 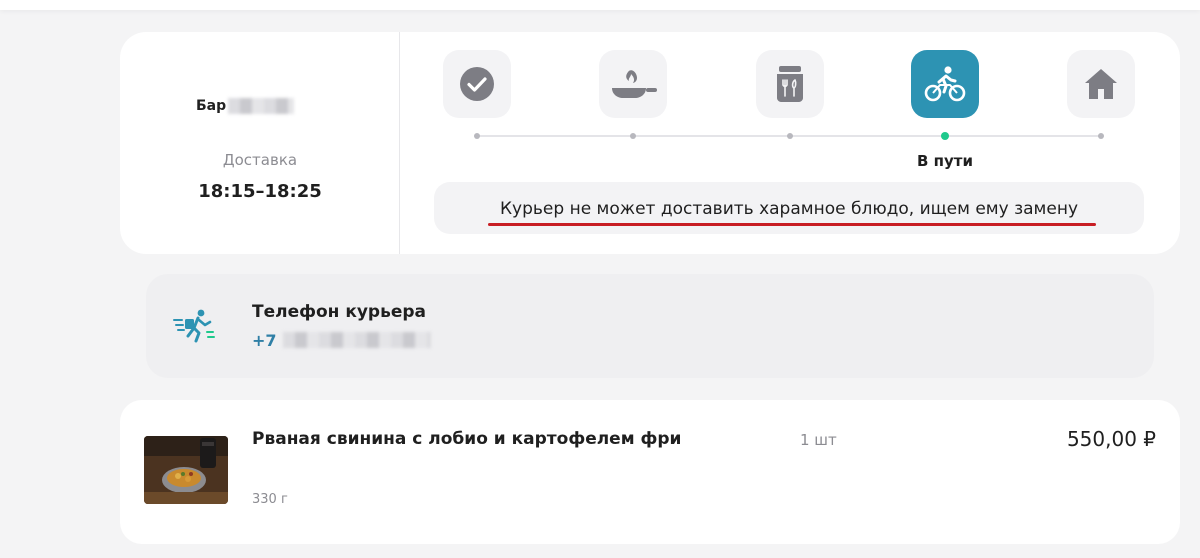 I want to click on item-price: 550,00 ₽, so click(x=1111, y=439).